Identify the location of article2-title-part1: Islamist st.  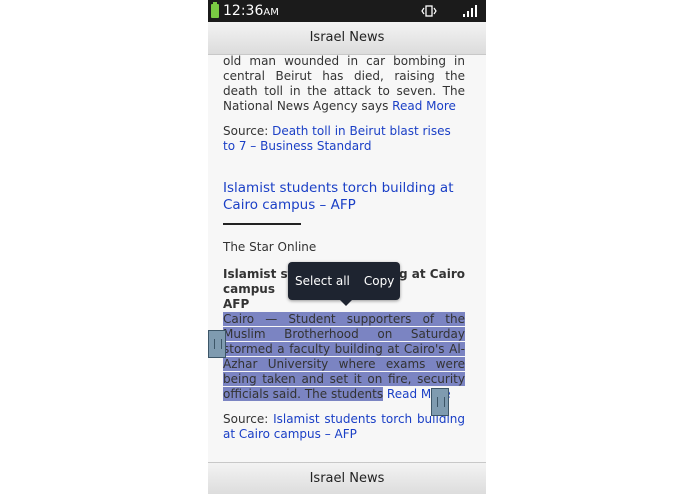
(258, 274).